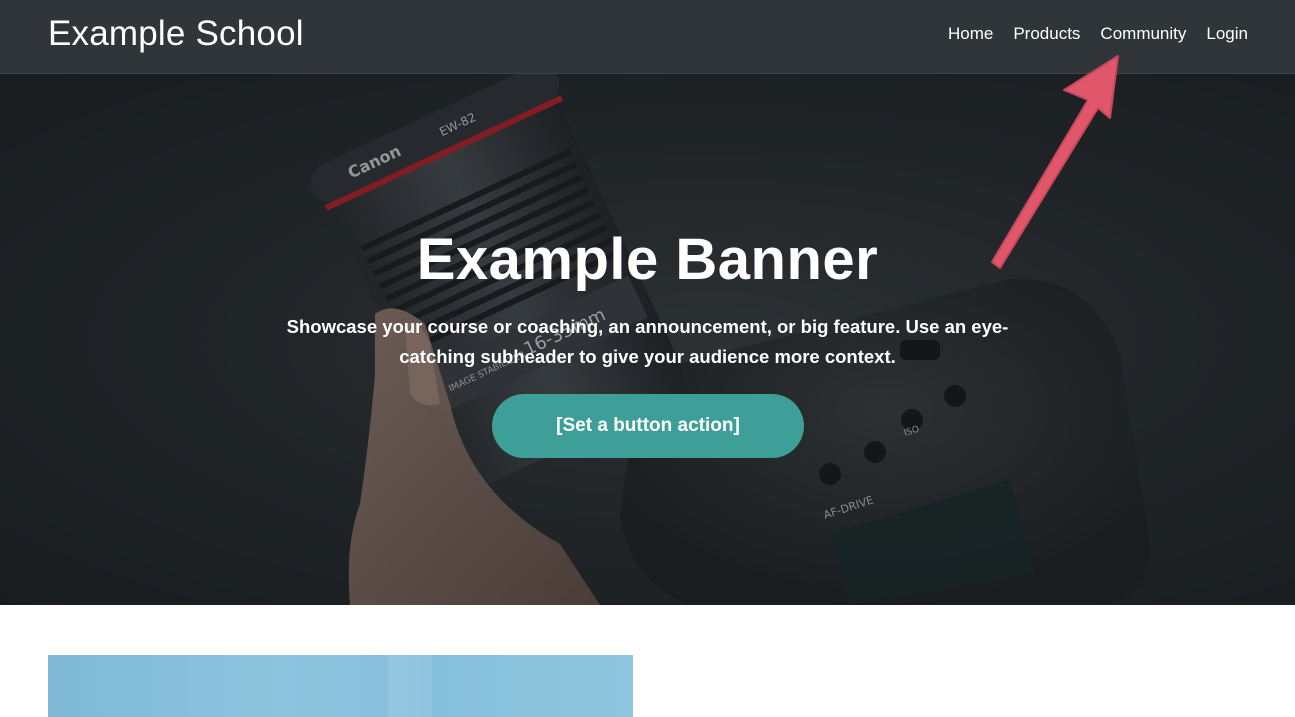  Describe the element at coordinates (1046, 34) in the screenshot. I see `nav-link-products: Products` at that location.